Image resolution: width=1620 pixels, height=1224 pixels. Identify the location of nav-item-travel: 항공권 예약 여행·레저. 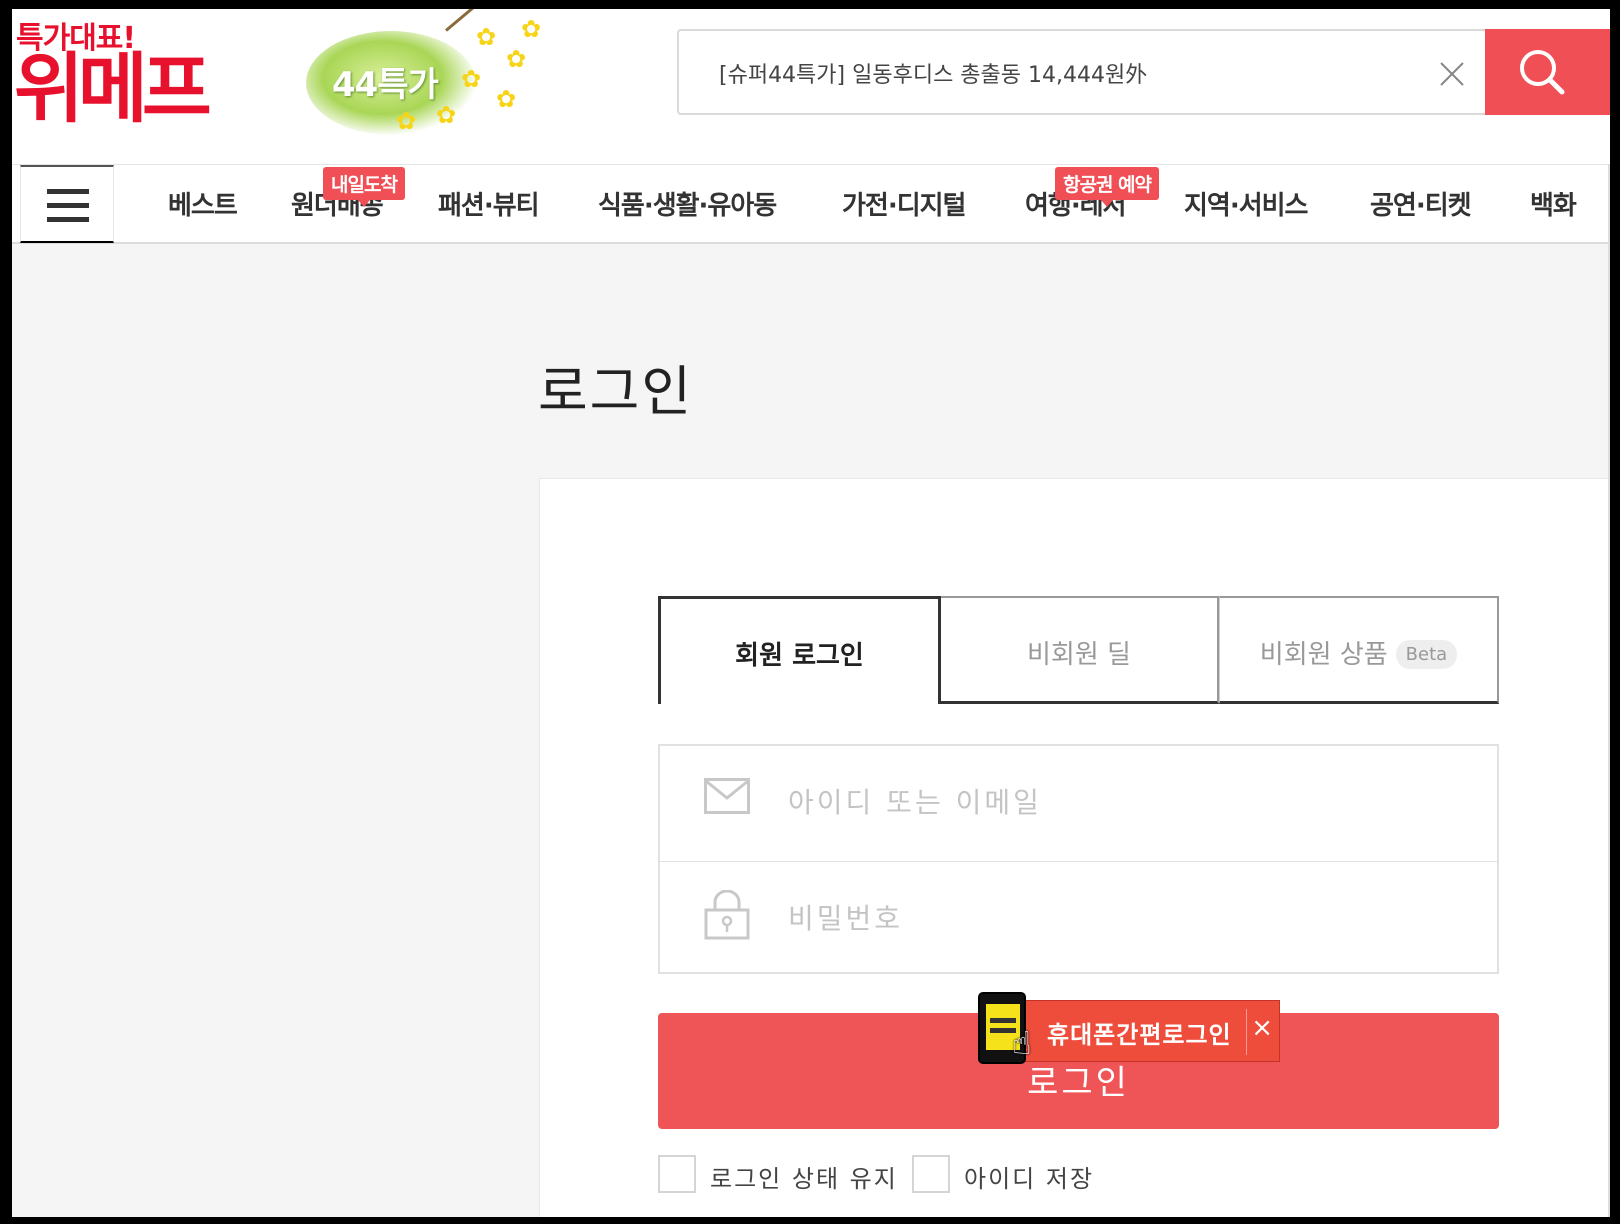
(1092, 194).